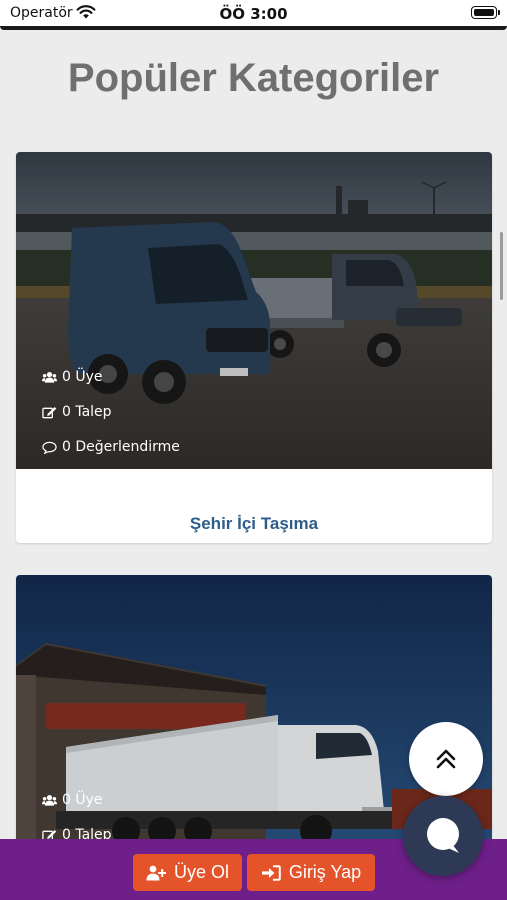 The height and width of the screenshot is (900, 507). Describe the element at coordinates (49, 447) in the screenshot. I see `comment-icon` at that location.